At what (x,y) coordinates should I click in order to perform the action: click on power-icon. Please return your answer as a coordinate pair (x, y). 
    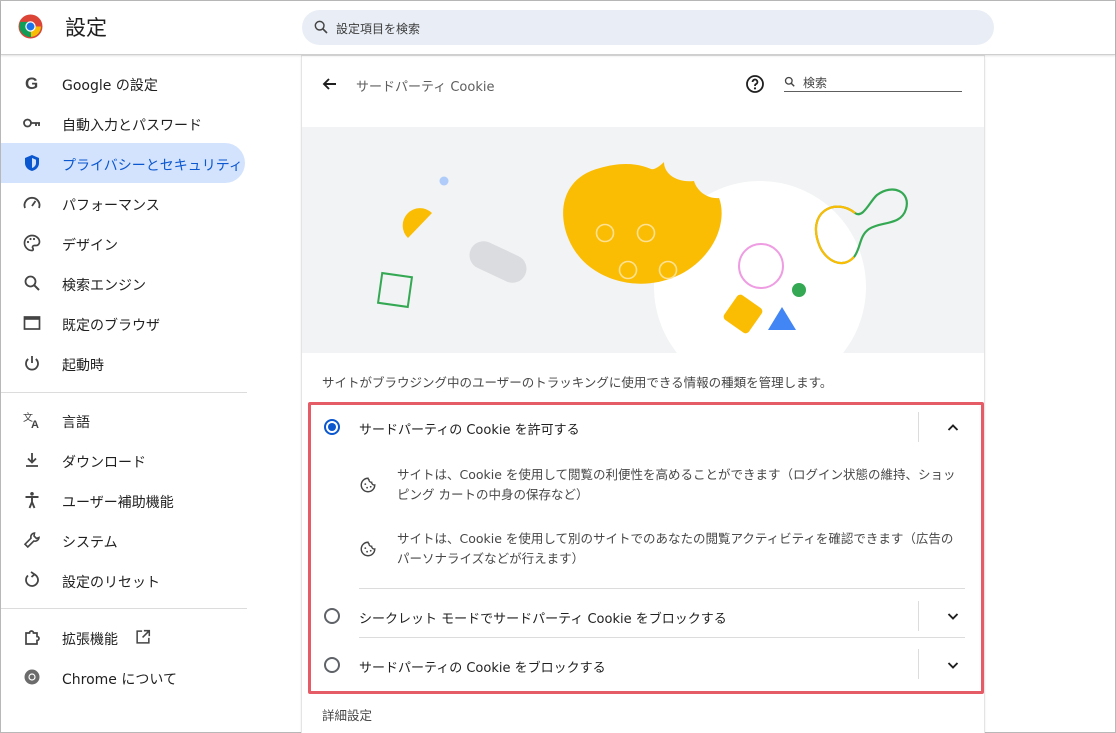
    Looking at the image, I should click on (32, 363).